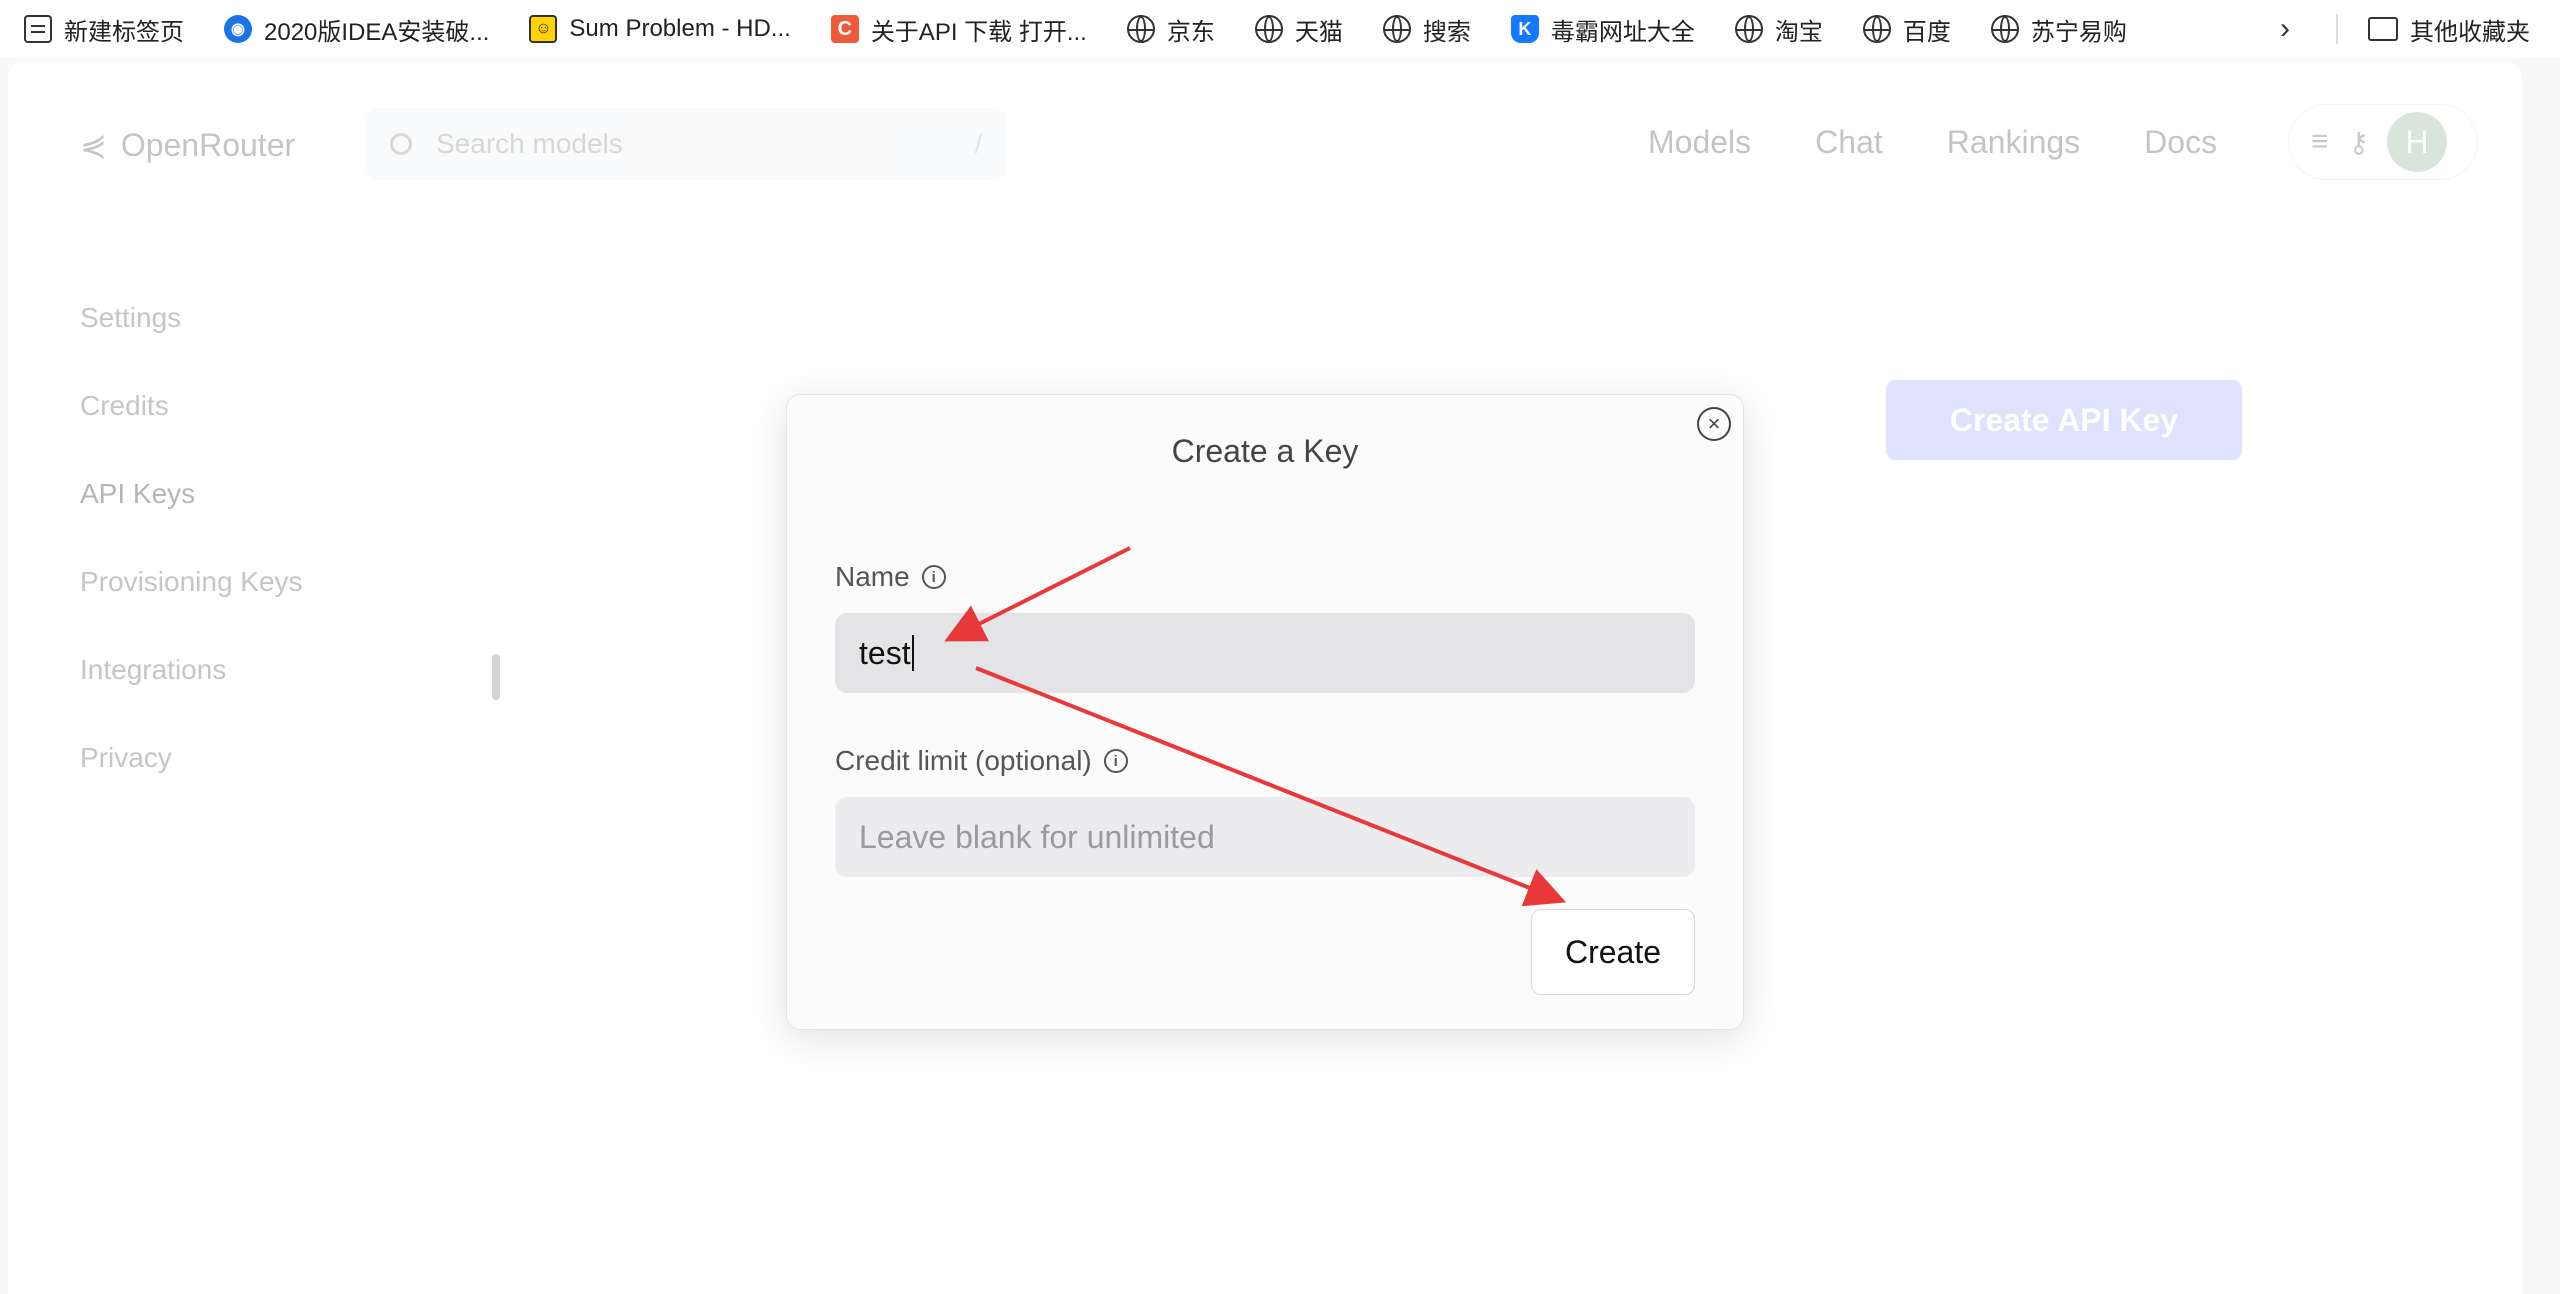 Image resolution: width=2560 pixels, height=1294 pixels. I want to click on annotation-arrow-to-name, so click(1037, 594).